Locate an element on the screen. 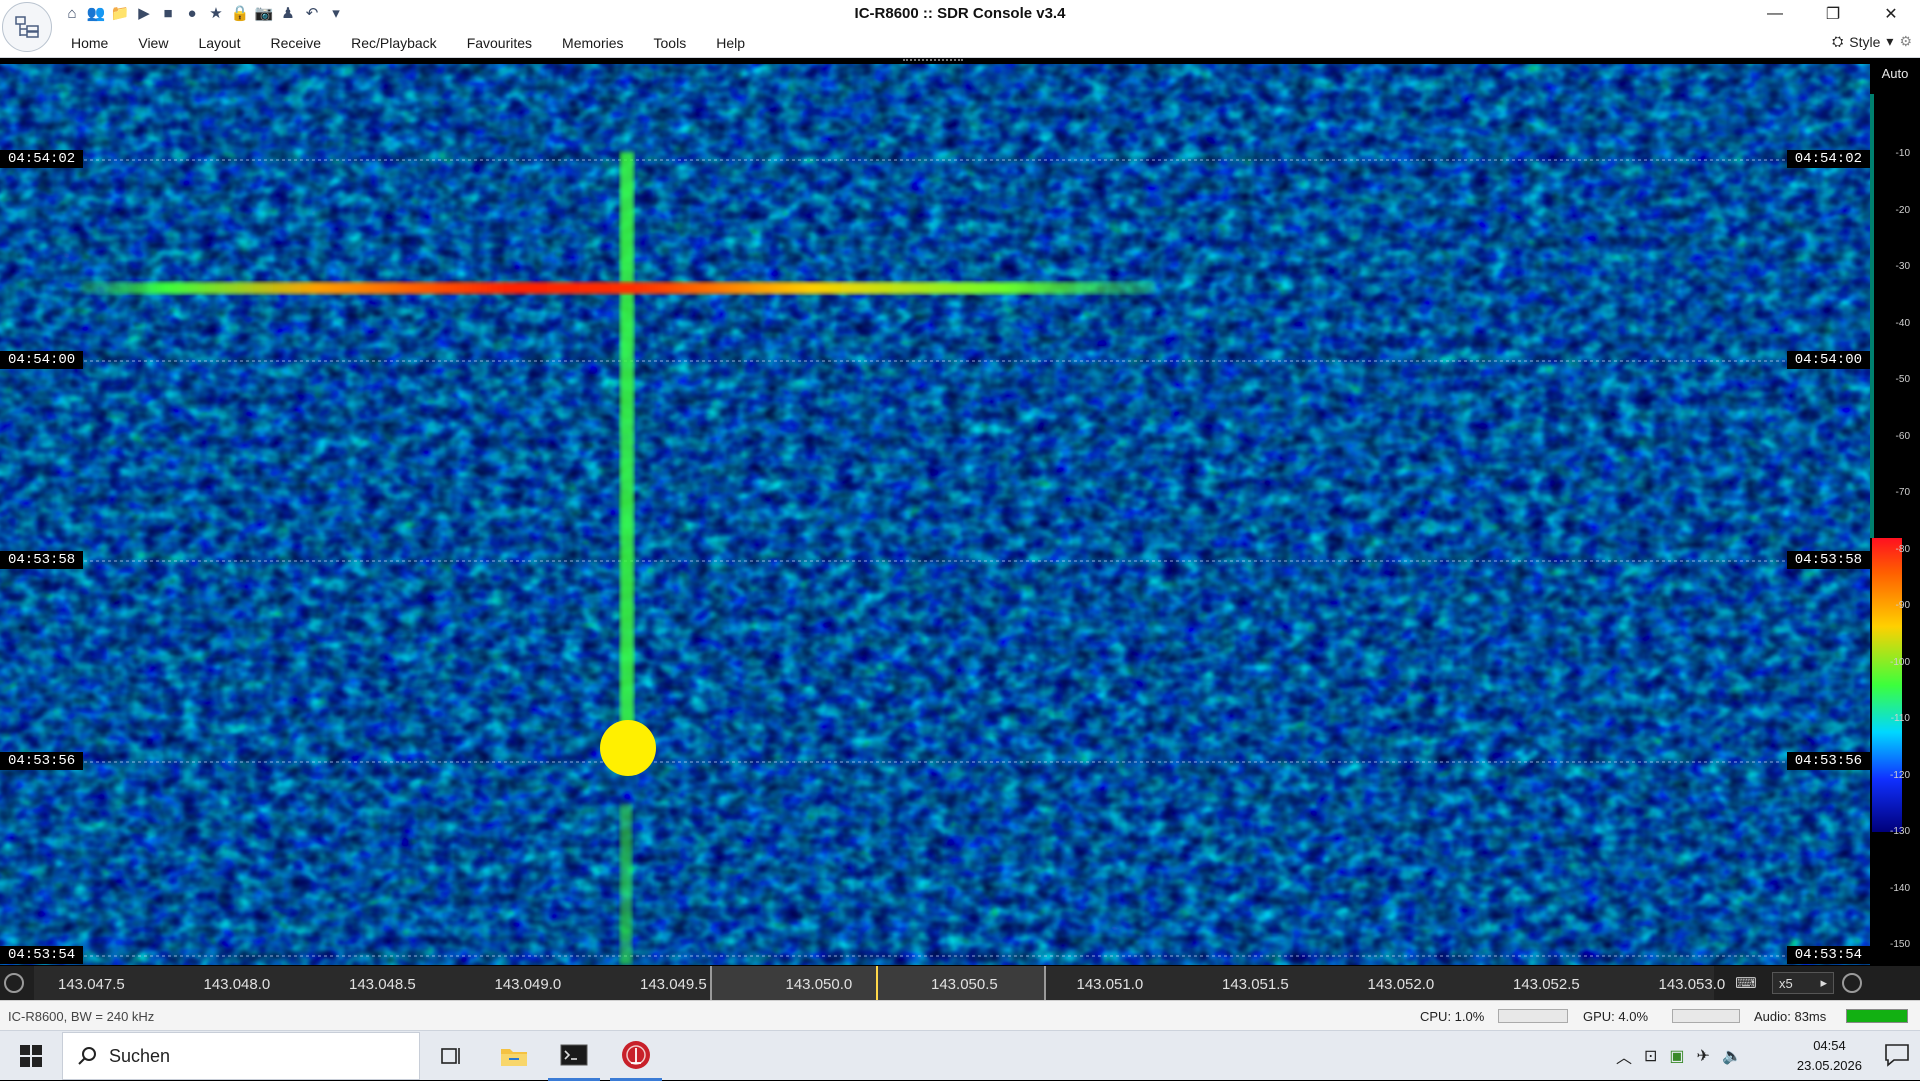 This screenshot has height=1081, width=1920. terminal-icon is located at coordinates (574, 1054).